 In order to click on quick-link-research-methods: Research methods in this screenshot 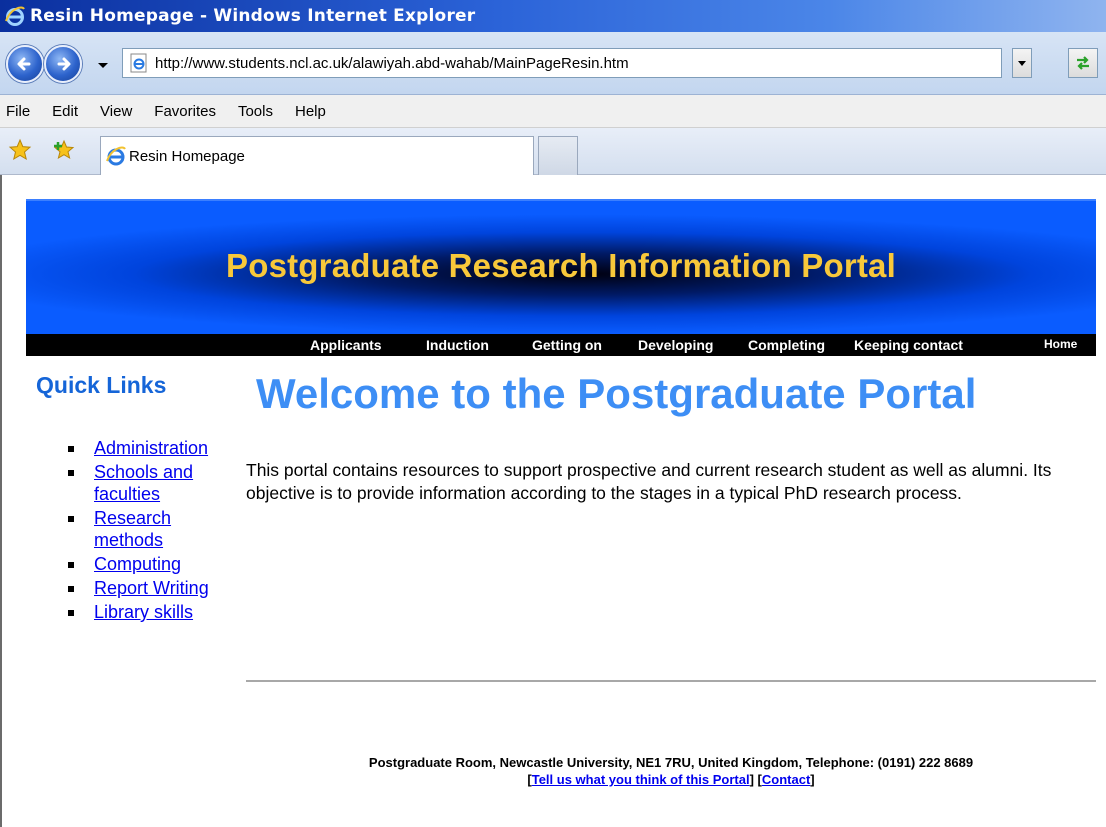, I will do `click(132, 529)`.